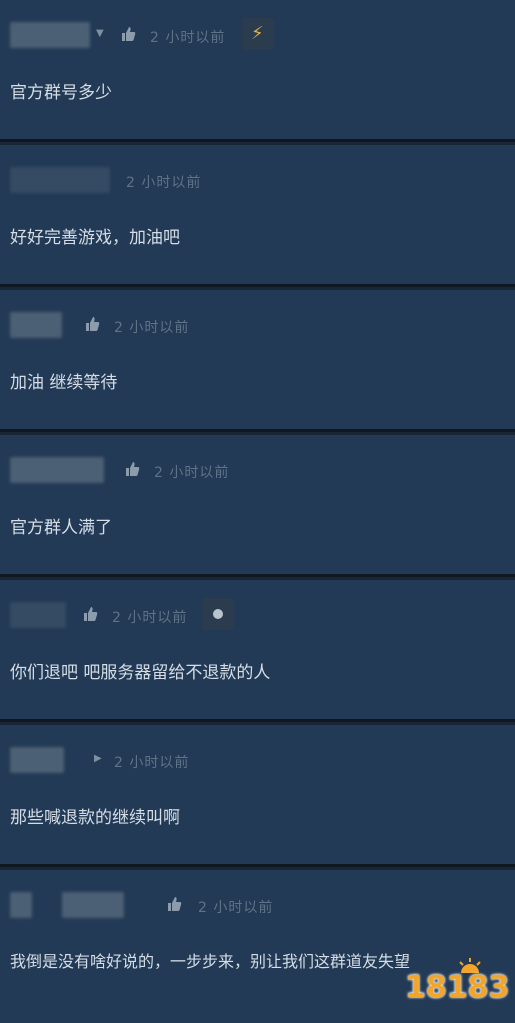 The image size is (515, 1023). I want to click on comment-card: 2 小时以前 好好完善游戏，加油吧, so click(257, 216).